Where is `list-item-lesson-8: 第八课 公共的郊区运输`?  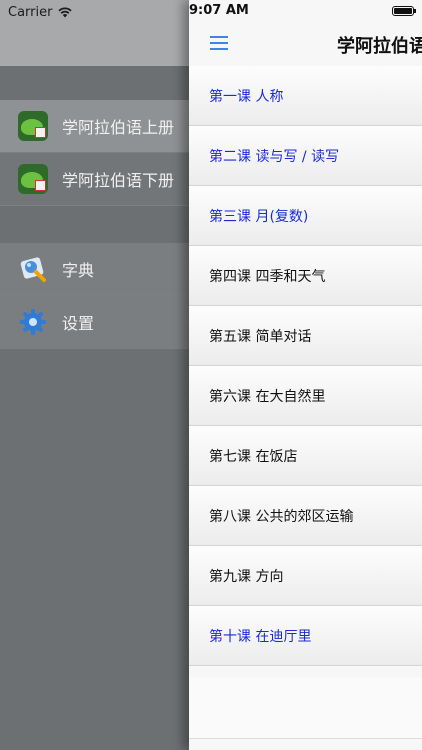 list-item-lesson-8: 第八课 公共的郊区运输 is located at coordinates (305, 516).